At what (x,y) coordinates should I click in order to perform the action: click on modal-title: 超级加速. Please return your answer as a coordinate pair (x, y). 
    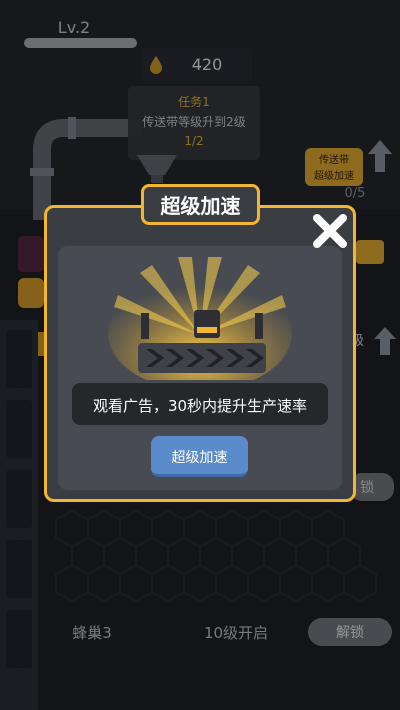
    Looking at the image, I should click on (200, 206).